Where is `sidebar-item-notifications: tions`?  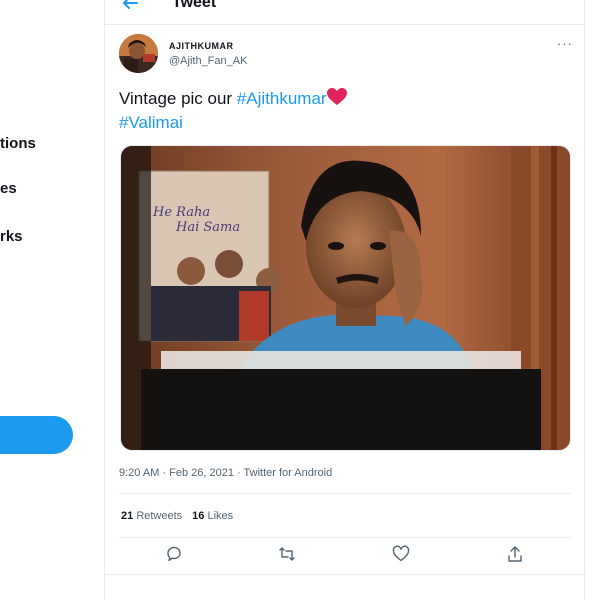
sidebar-item-notifications: tions is located at coordinates (18, 143).